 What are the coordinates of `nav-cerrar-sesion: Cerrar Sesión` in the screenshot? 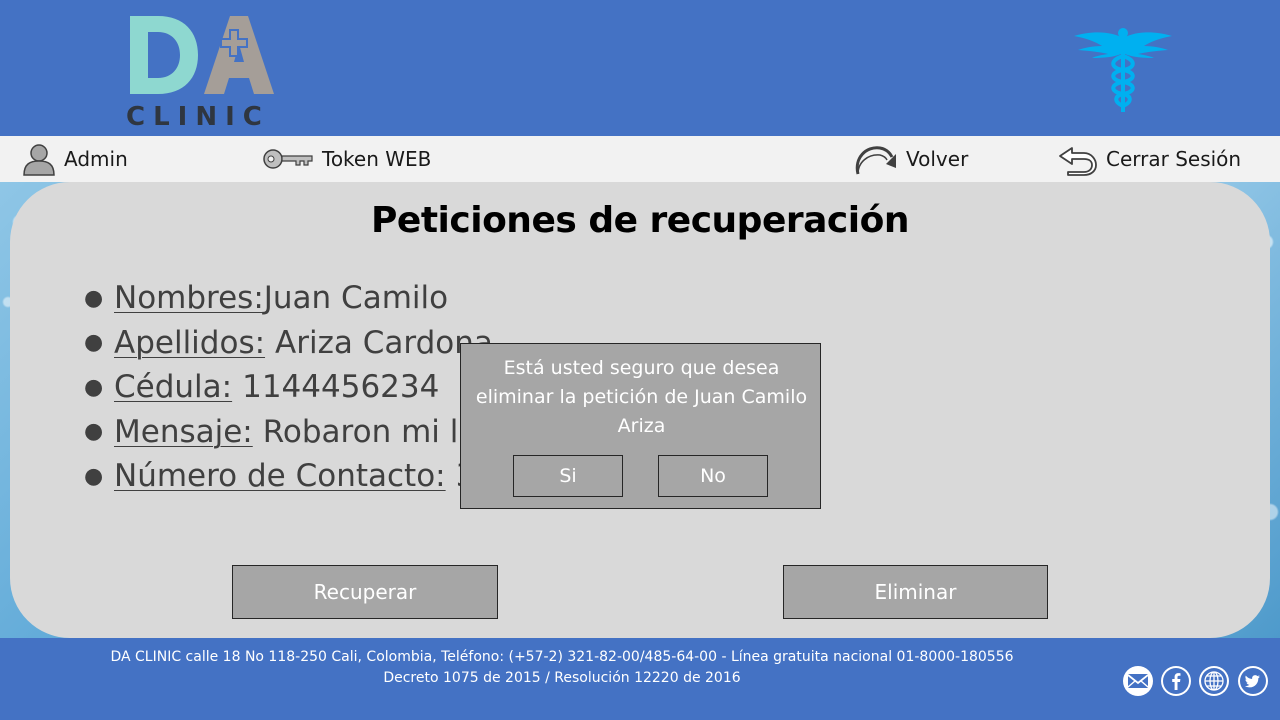 It's located at (1149, 159).